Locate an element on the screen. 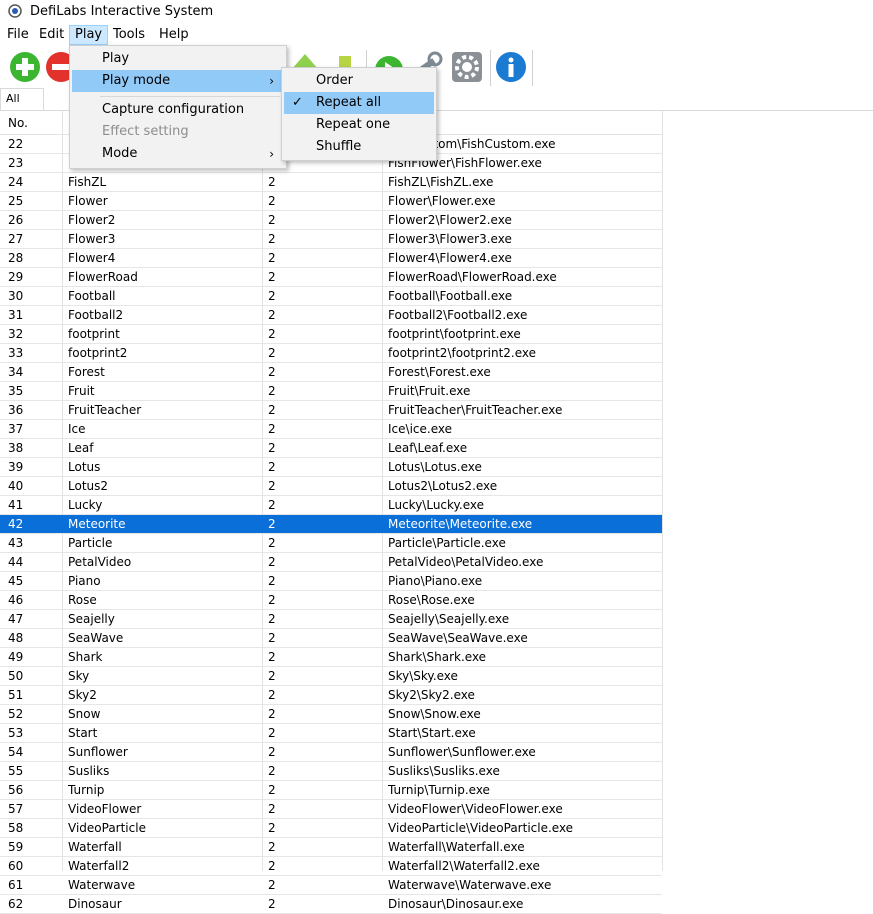  table-row: 60 Waterfall2 2 Waterfall2\Waterfall2.exe is located at coordinates (331, 866).